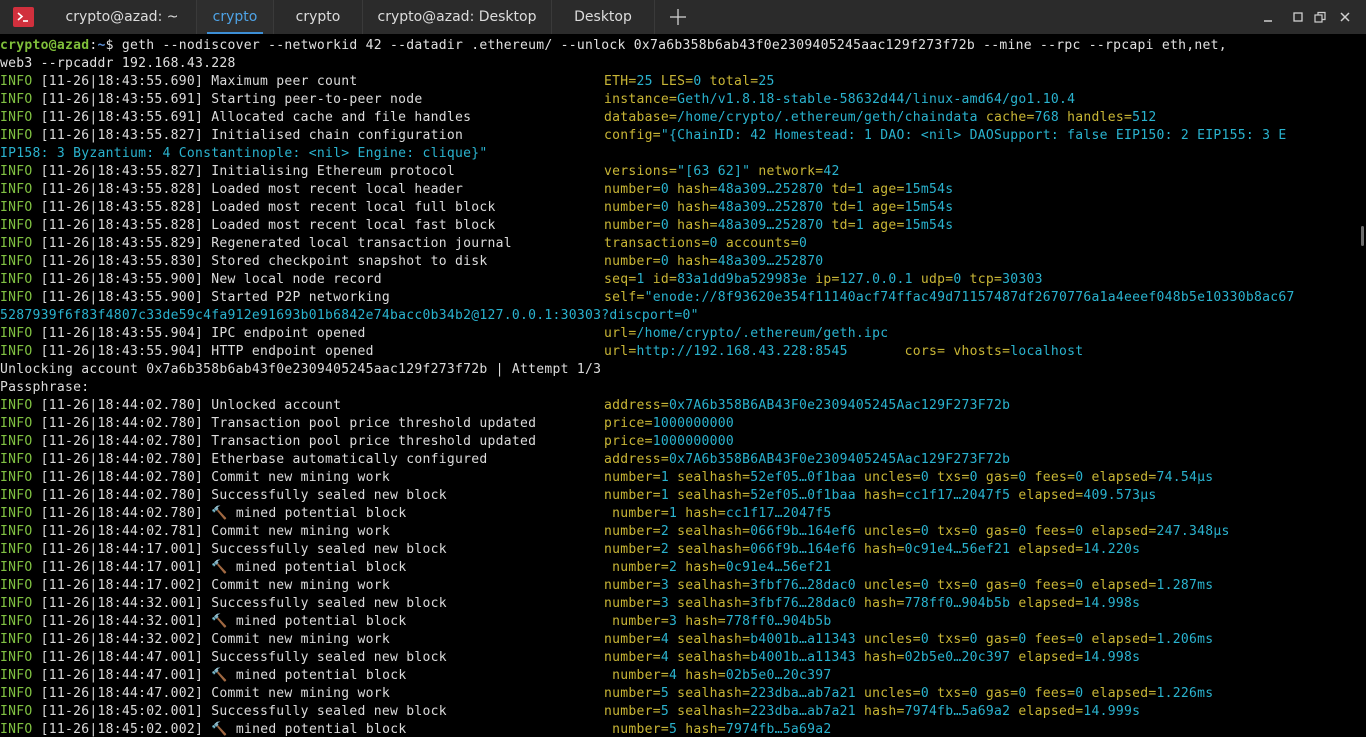 The width and height of the screenshot is (1366, 737). What do you see at coordinates (1185, 585) in the screenshot?
I see `log-value: 1.287ms` at bounding box center [1185, 585].